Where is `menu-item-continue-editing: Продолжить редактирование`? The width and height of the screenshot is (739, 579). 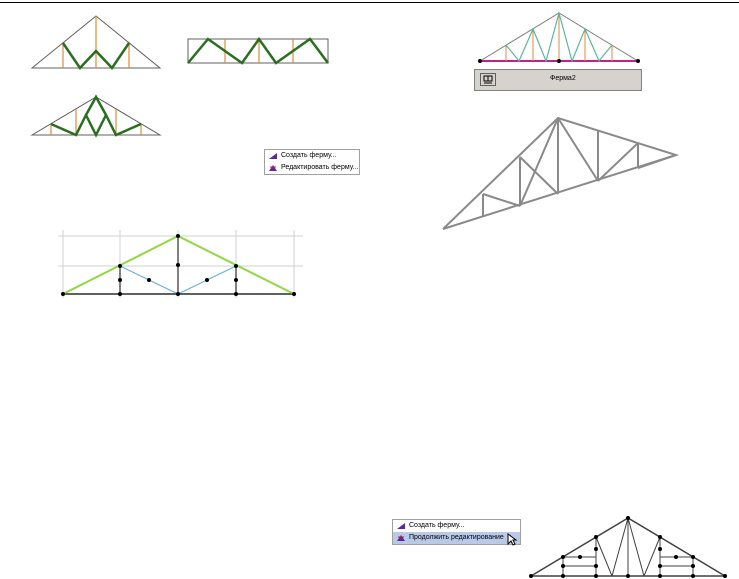 menu-item-continue-editing: Продолжить редактирование is located at coordinates (456, 539).